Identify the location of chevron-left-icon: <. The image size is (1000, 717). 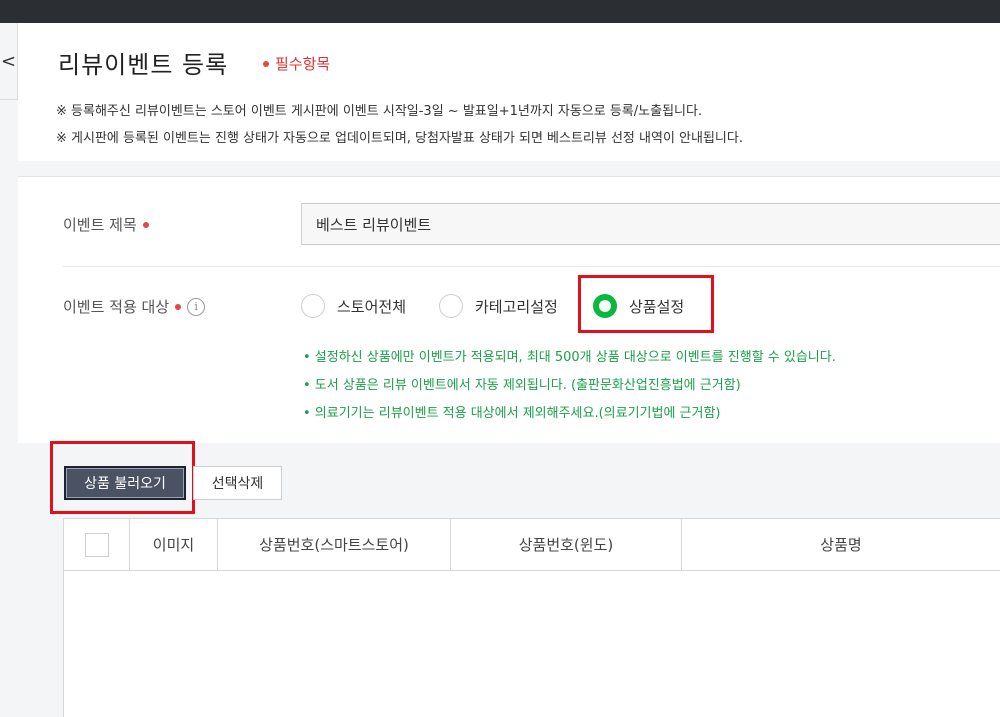
(8, 61).